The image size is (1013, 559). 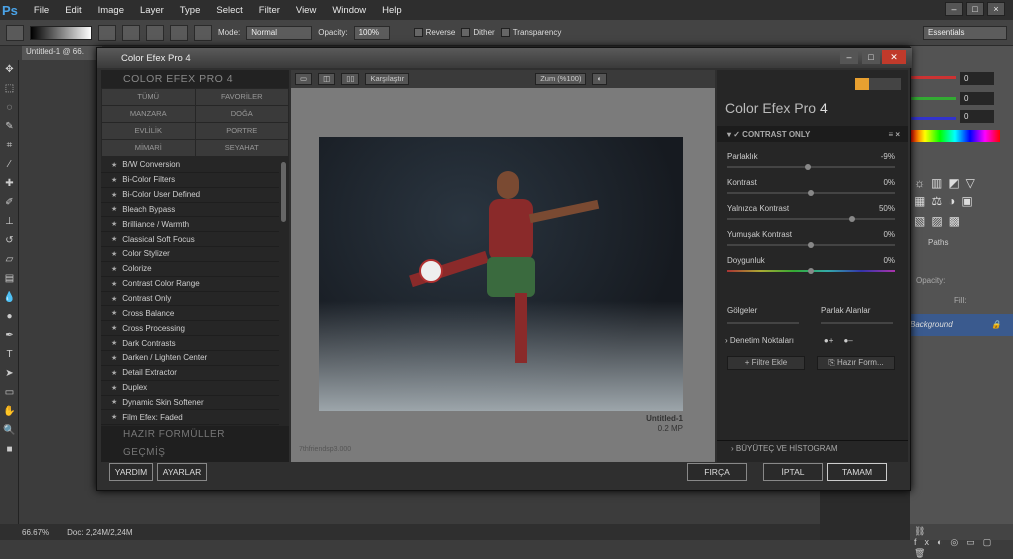 What do you see at coordinates (9, 183) in the screenshot?
I see `healing-tool-icon: ✚` at bounding box center [9, 183].